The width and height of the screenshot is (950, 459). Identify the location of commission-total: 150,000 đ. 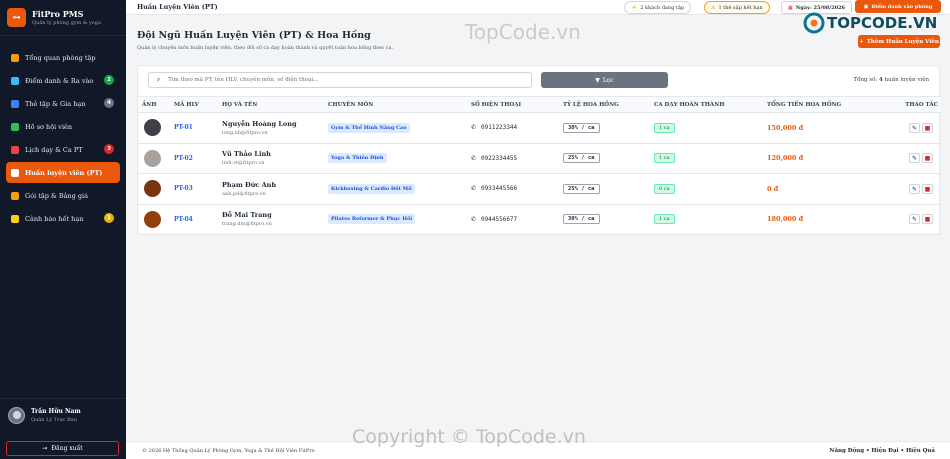
(785, 127).